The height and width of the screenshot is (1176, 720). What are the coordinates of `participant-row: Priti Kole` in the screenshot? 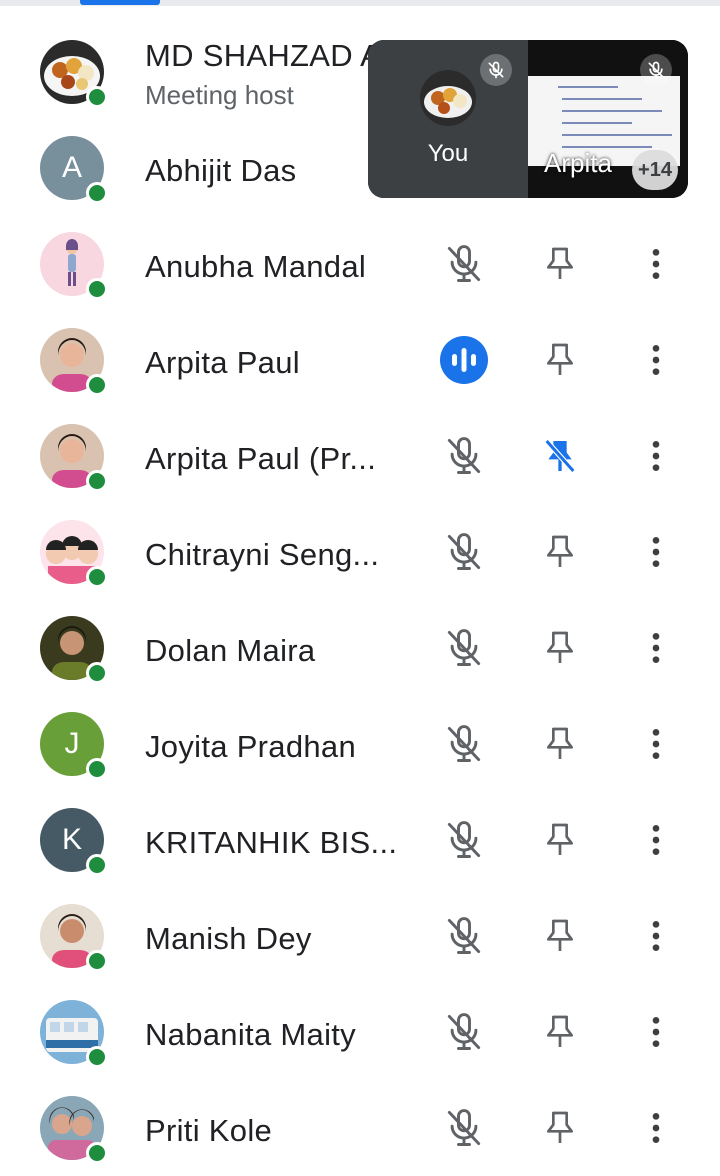 It's located at (360, 1128).